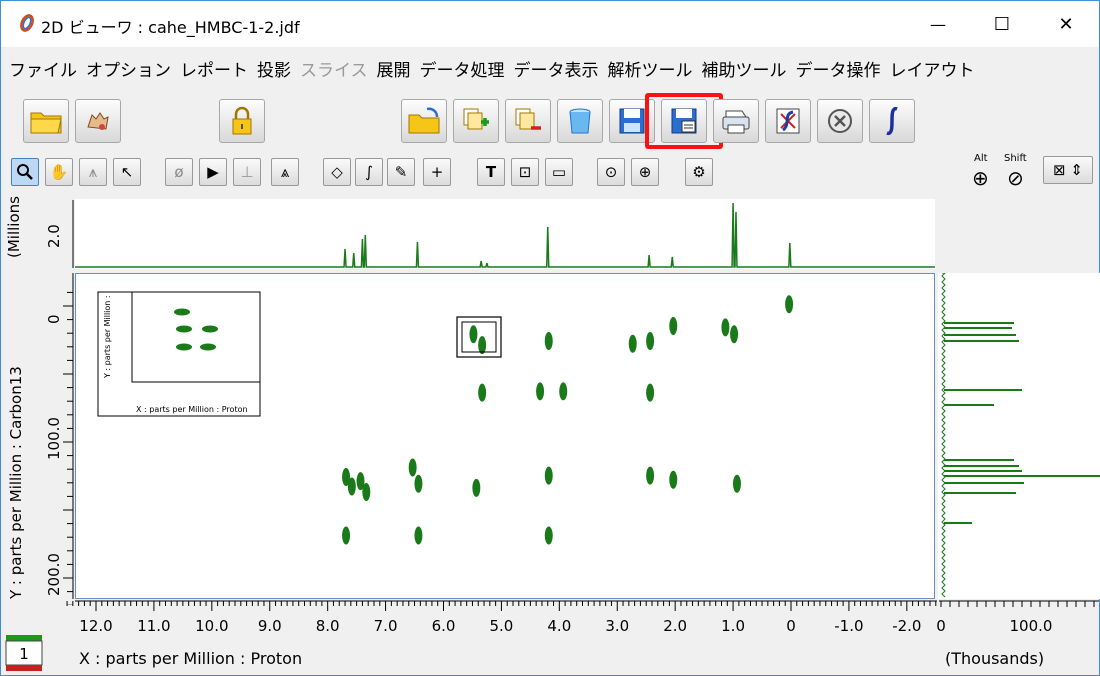 The image size is (1100, 676). What do you see at coordinates (43, 68) in the screenshot?
I see `menu-file: ファイル` at bounding box center [43, 68].